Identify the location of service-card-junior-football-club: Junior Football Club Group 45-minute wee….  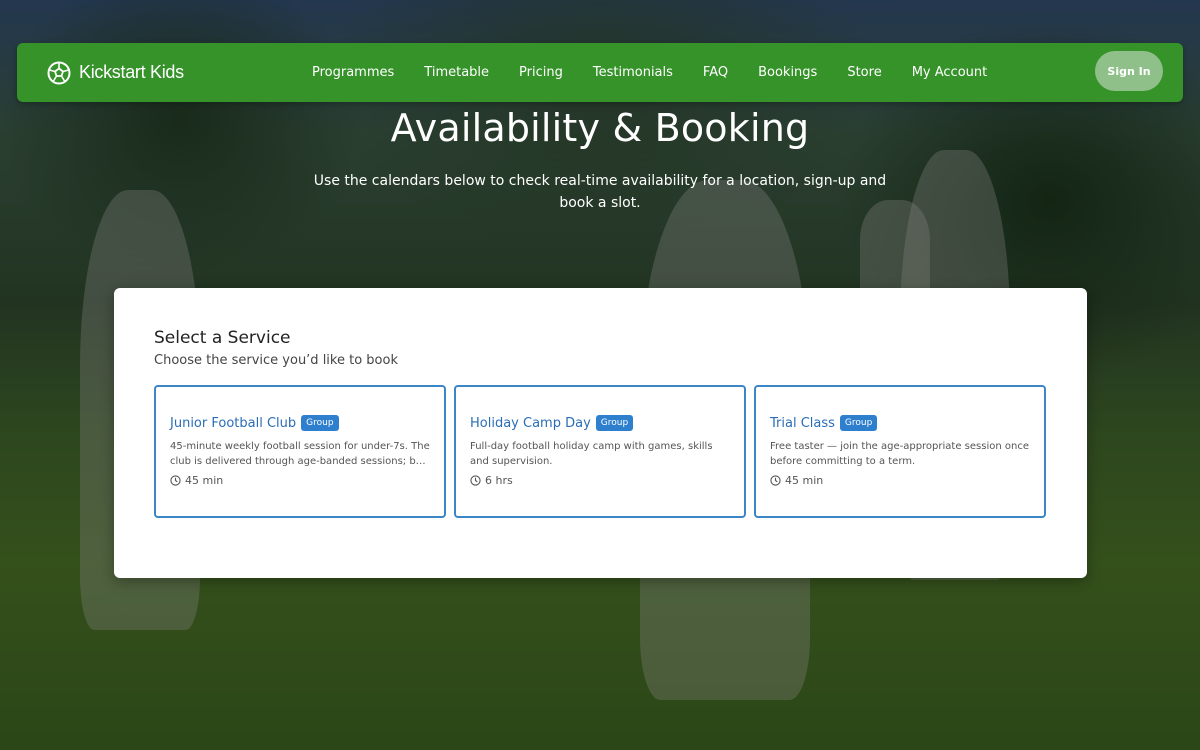
(300, 451).